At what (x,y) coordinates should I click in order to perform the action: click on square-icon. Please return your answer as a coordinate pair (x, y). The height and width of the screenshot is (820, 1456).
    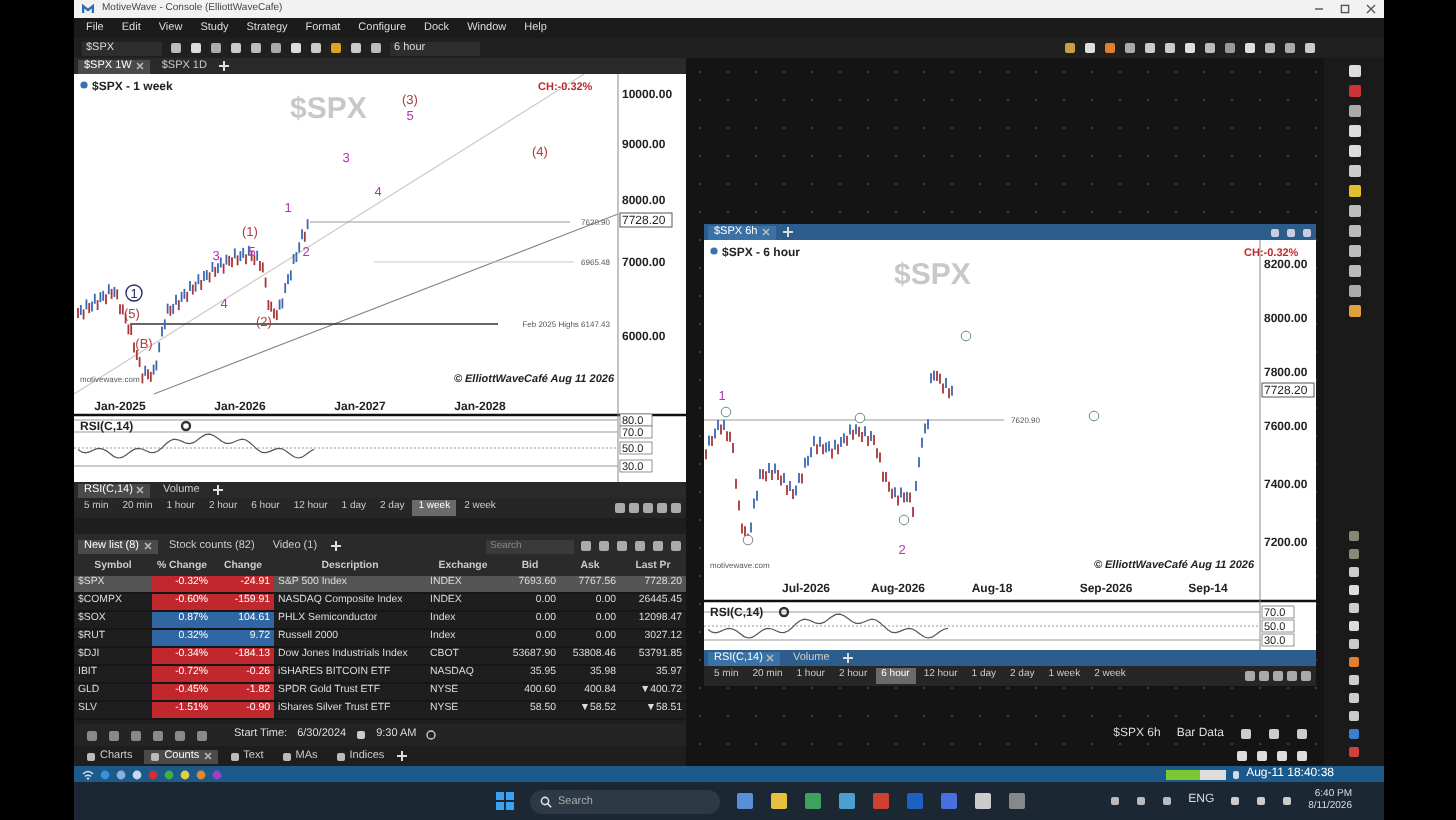
    Looking at the image, I should click on (1354, 734).